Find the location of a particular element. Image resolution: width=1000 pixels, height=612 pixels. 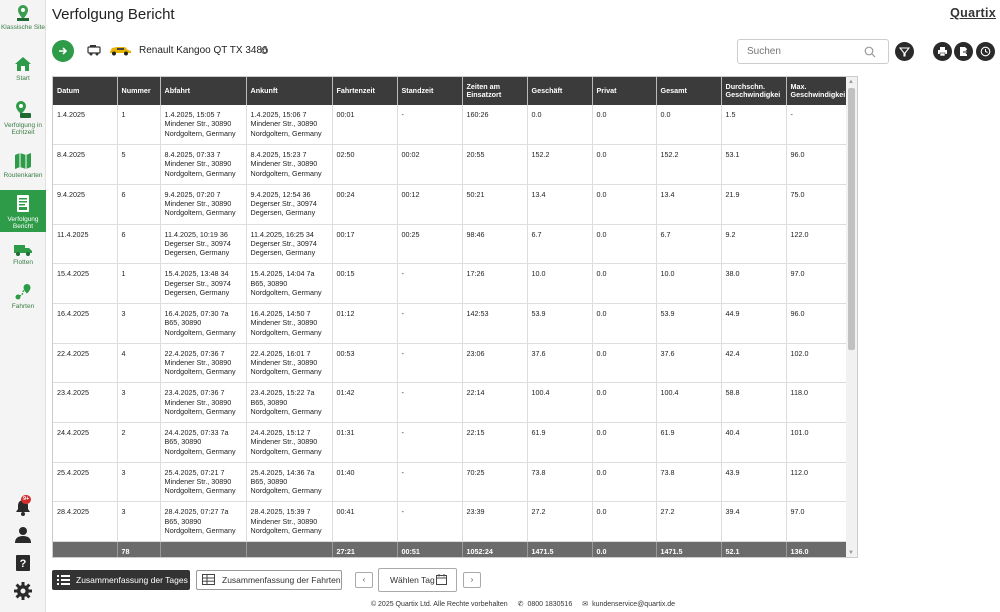

cell-gesamt: 152.2 is located at coordinates (689, 164).